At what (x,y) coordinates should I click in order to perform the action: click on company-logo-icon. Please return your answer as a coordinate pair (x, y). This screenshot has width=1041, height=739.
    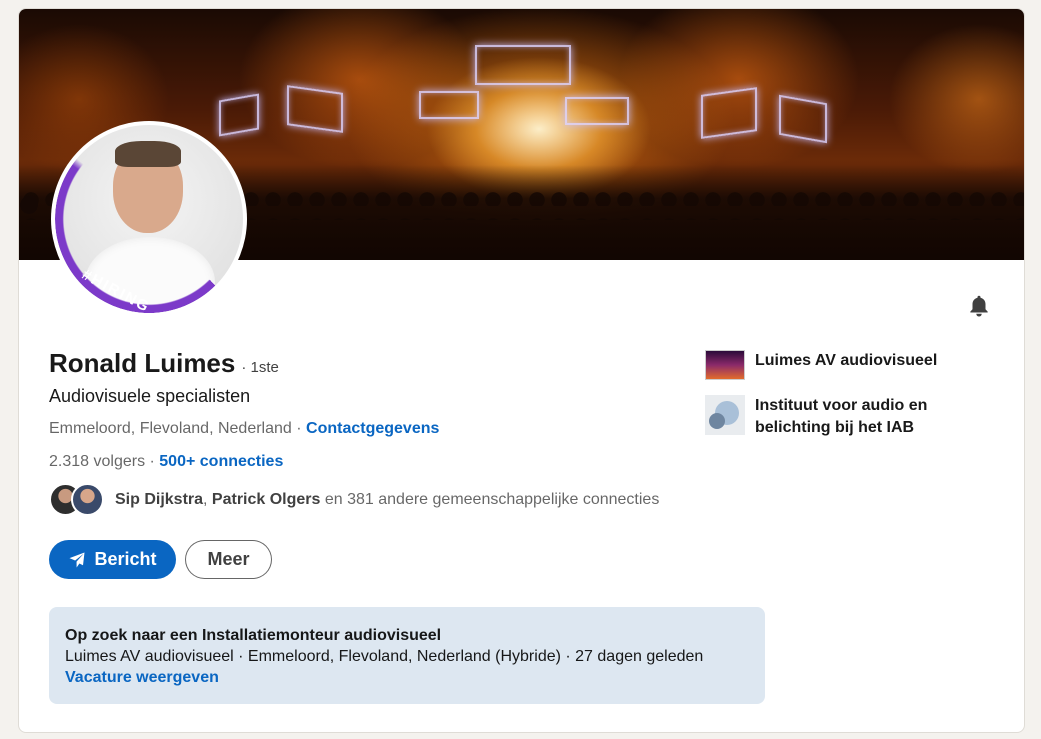
    Looking at the image, I should click on (725, 365).